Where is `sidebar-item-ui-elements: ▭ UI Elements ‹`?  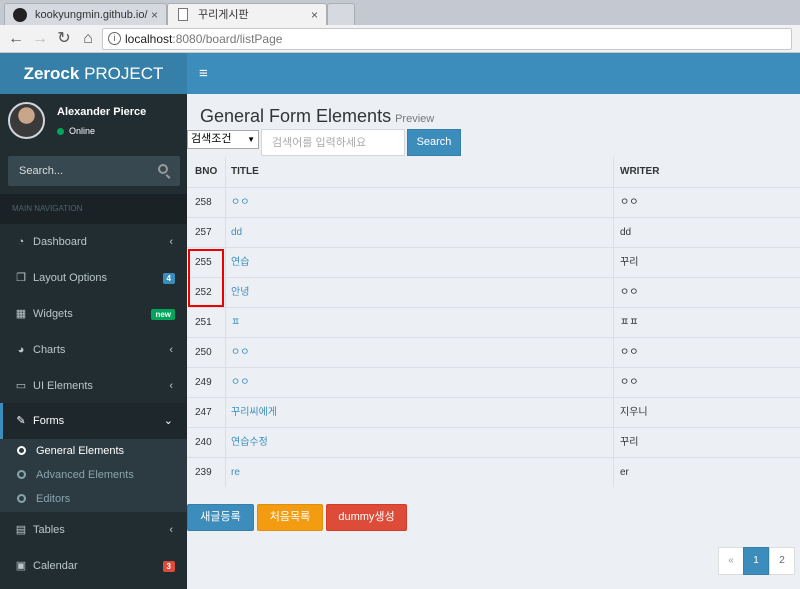 sidebar-item-ui-elements: ▭ UI Elements ‹ is located at coordinates (93, 386).